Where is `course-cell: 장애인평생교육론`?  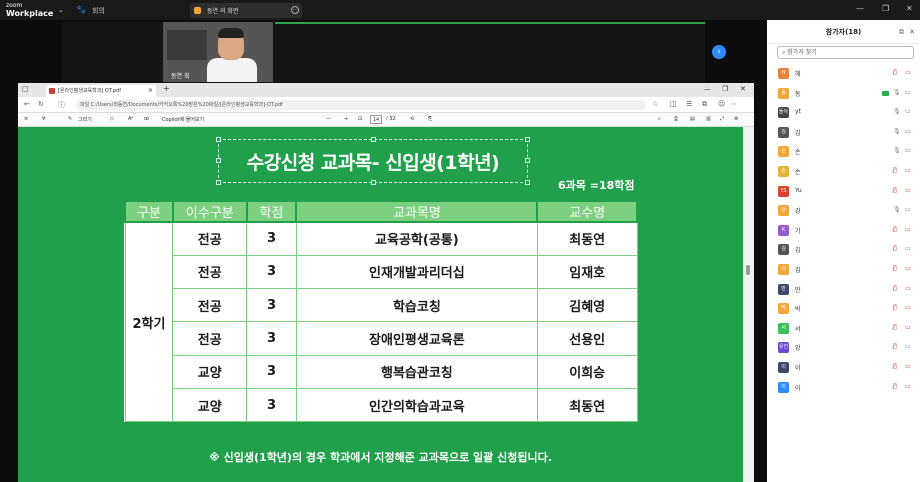
course-cell: 장애인평생교육론 is located at coordinates (416, 338).